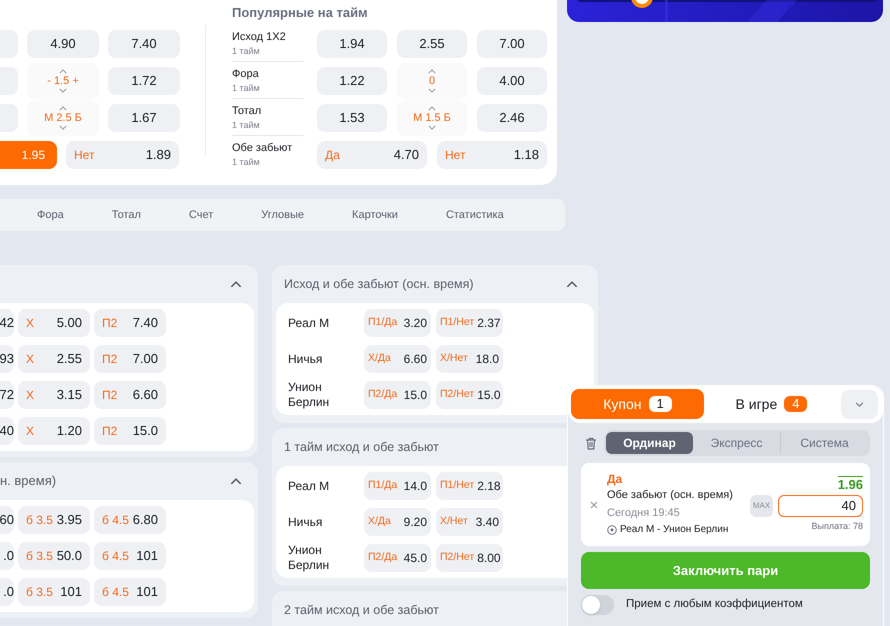 The width and height of the screenshot is (890, 626). Describe the element at coordinates (201, 215) in the screenshot. I see `market-tab: Счет` at that location.